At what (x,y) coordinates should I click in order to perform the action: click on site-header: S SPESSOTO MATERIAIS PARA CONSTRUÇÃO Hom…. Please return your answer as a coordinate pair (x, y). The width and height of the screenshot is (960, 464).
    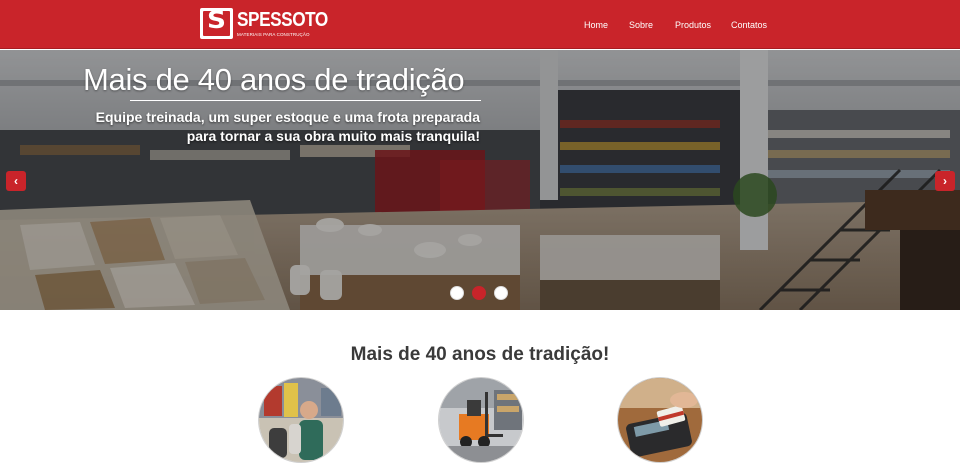
    Looking at the image, I should click on (480, 24).